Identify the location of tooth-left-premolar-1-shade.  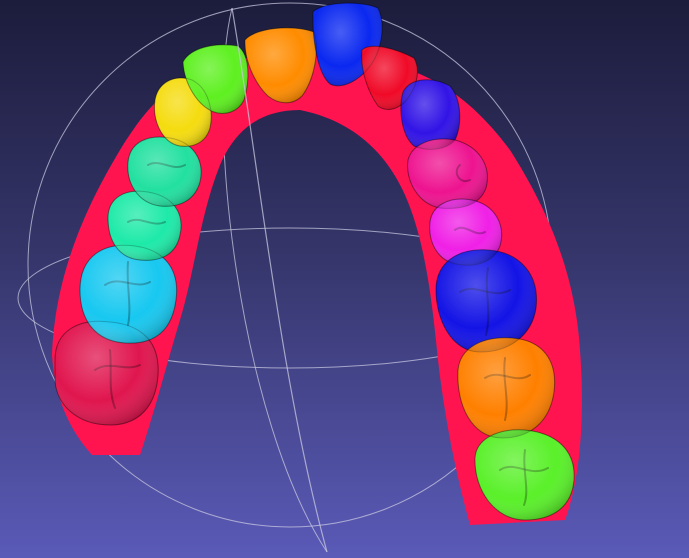
(164, 171).